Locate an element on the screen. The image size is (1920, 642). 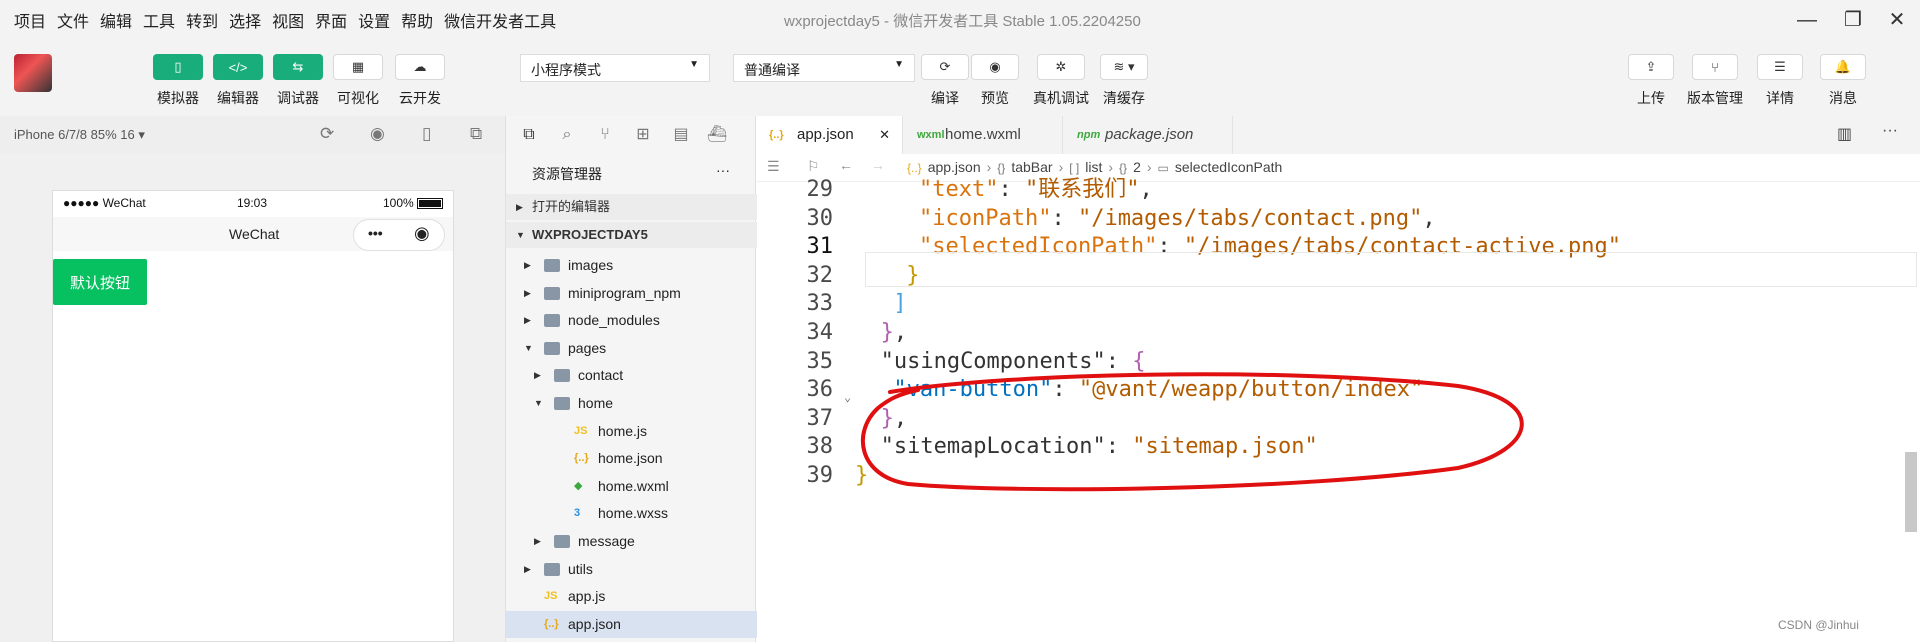
phone-status-bar: ●●●●● WeChat 19:03 100% is located at coordinates (253, 204).